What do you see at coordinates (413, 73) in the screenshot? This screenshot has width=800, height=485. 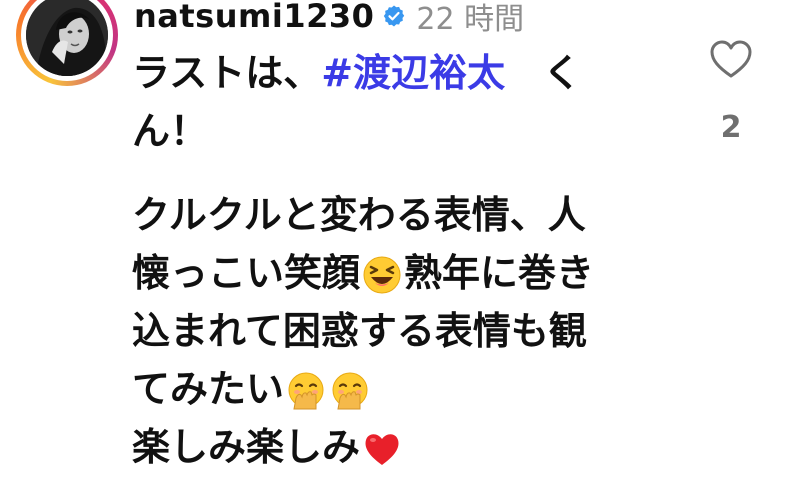 I see `hashtag-link: #渡辺裕太` at bounding box center [413, 73].